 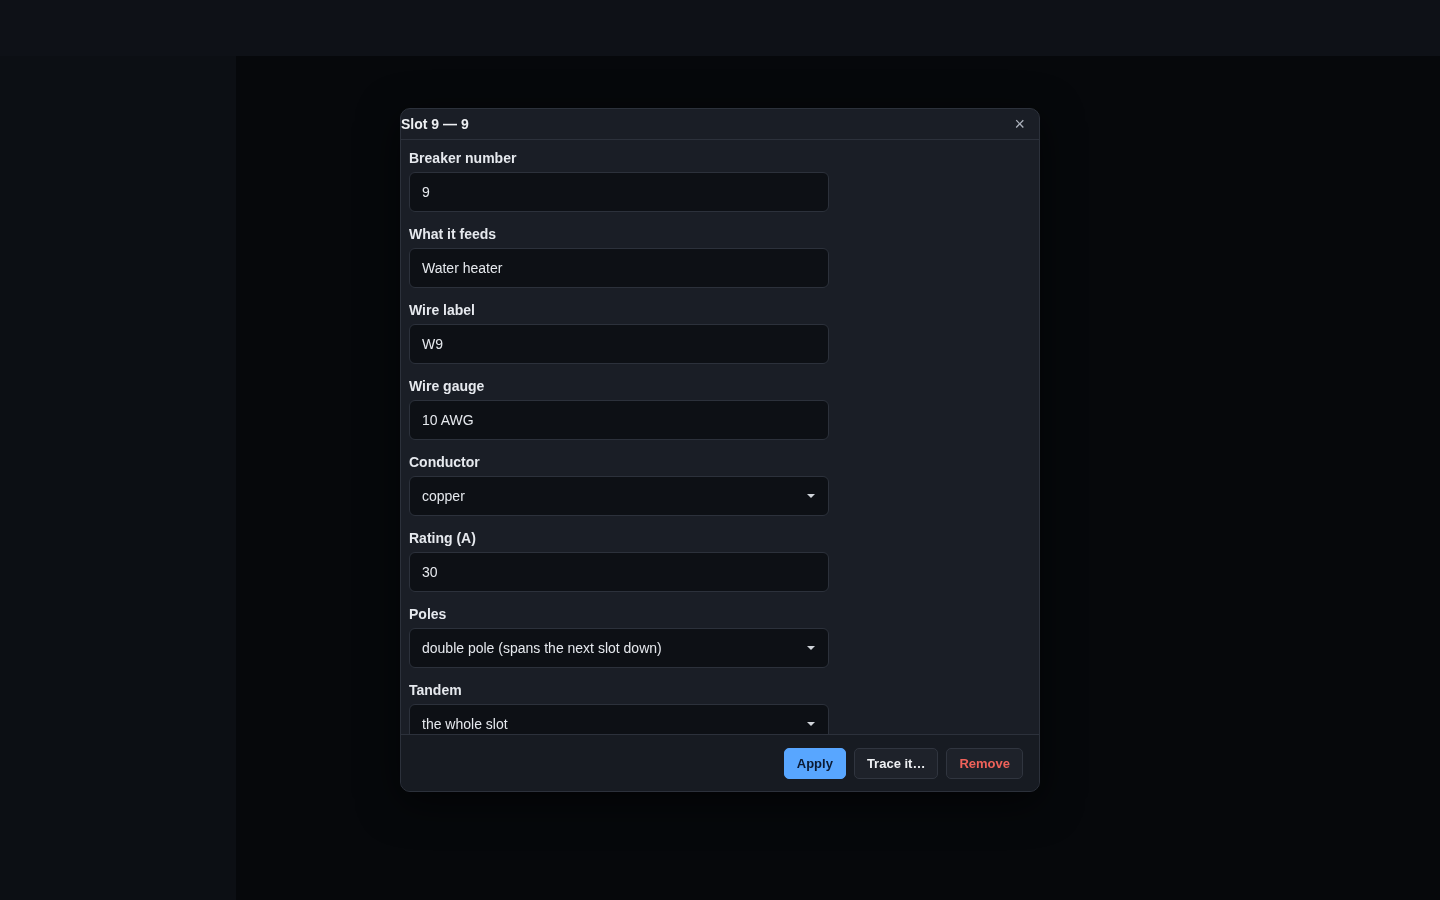 What do you see at coordinates (1019, 124) in the screenshot?
I see `close-button: ×` at bounding box center [1019, 124].